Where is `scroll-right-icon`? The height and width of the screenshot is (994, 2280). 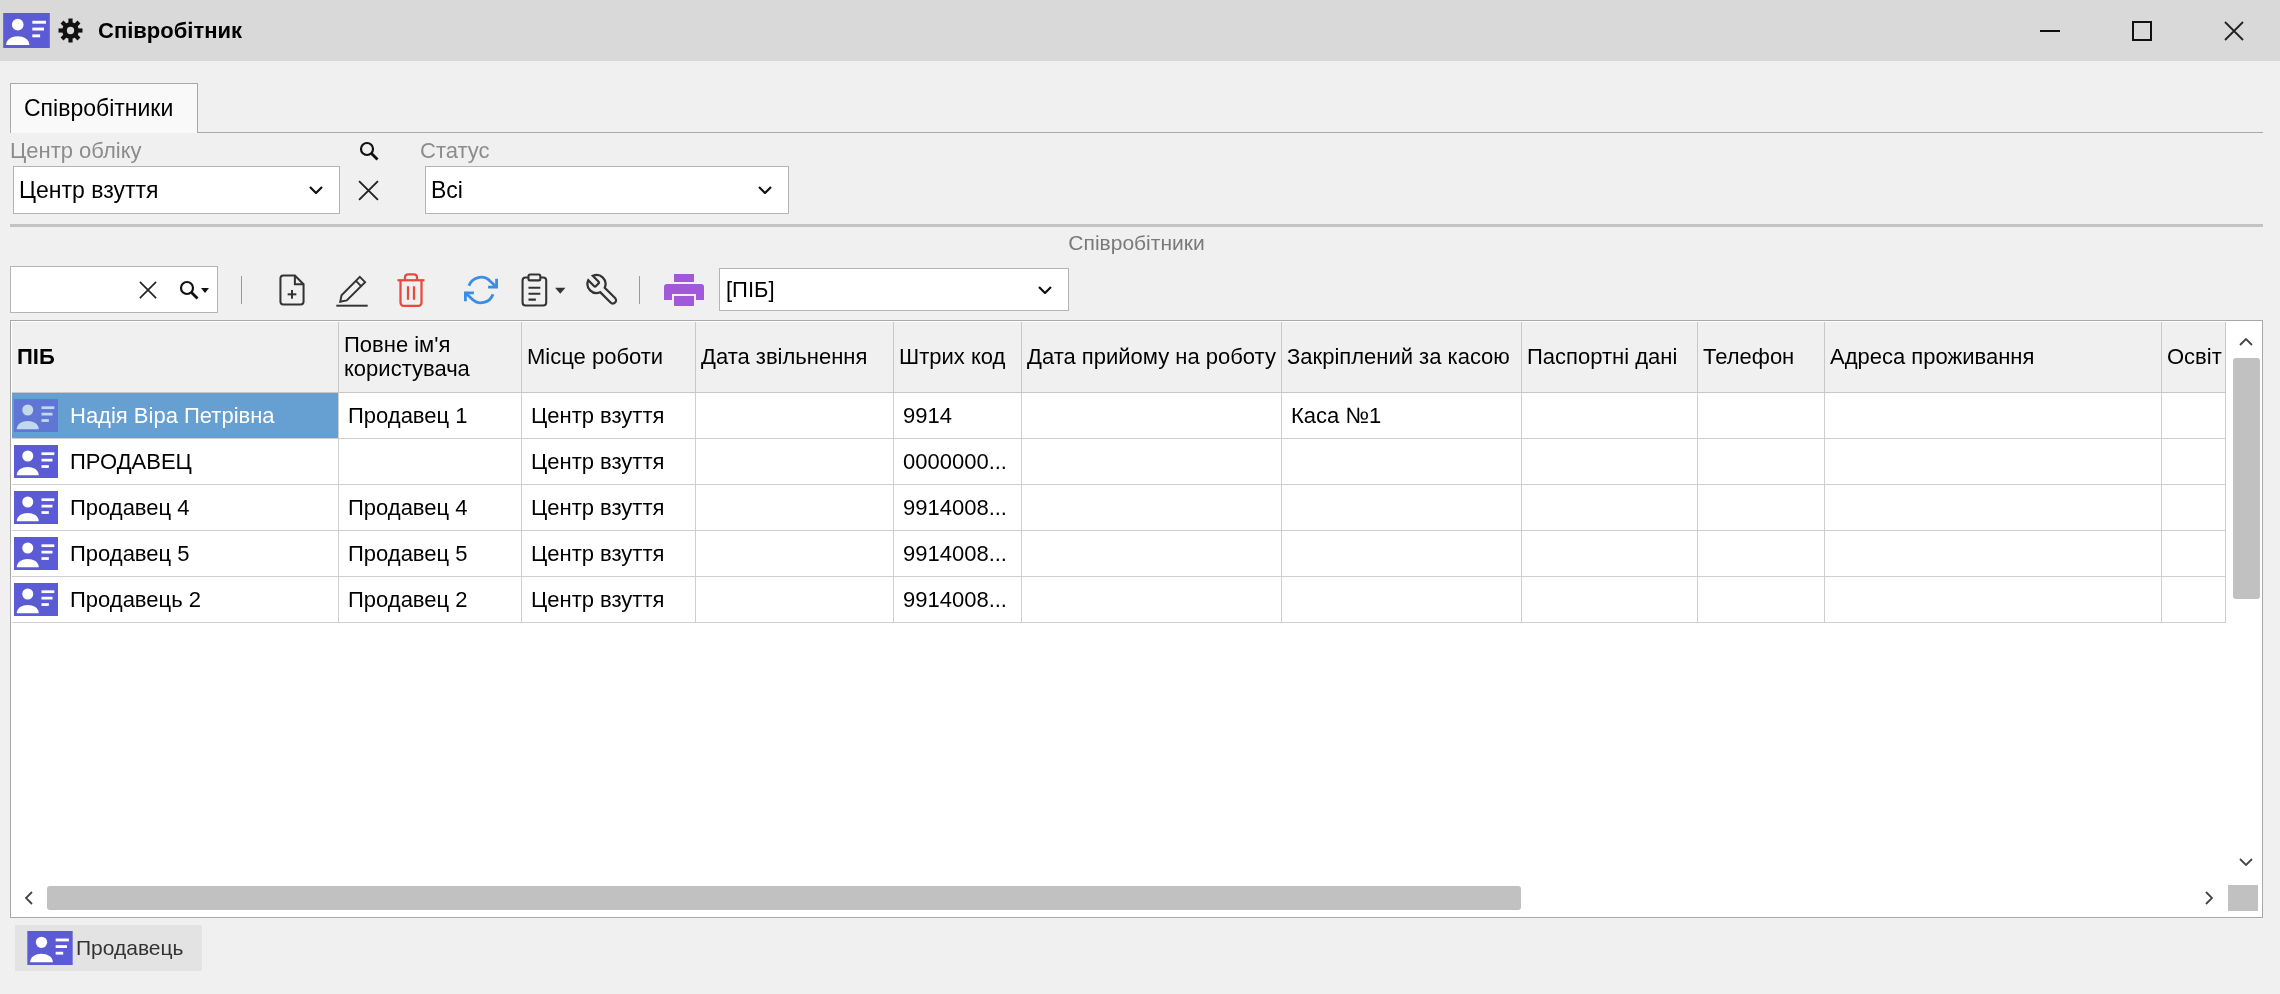 scroll-right-icon is located at coordinates (2209, 898).